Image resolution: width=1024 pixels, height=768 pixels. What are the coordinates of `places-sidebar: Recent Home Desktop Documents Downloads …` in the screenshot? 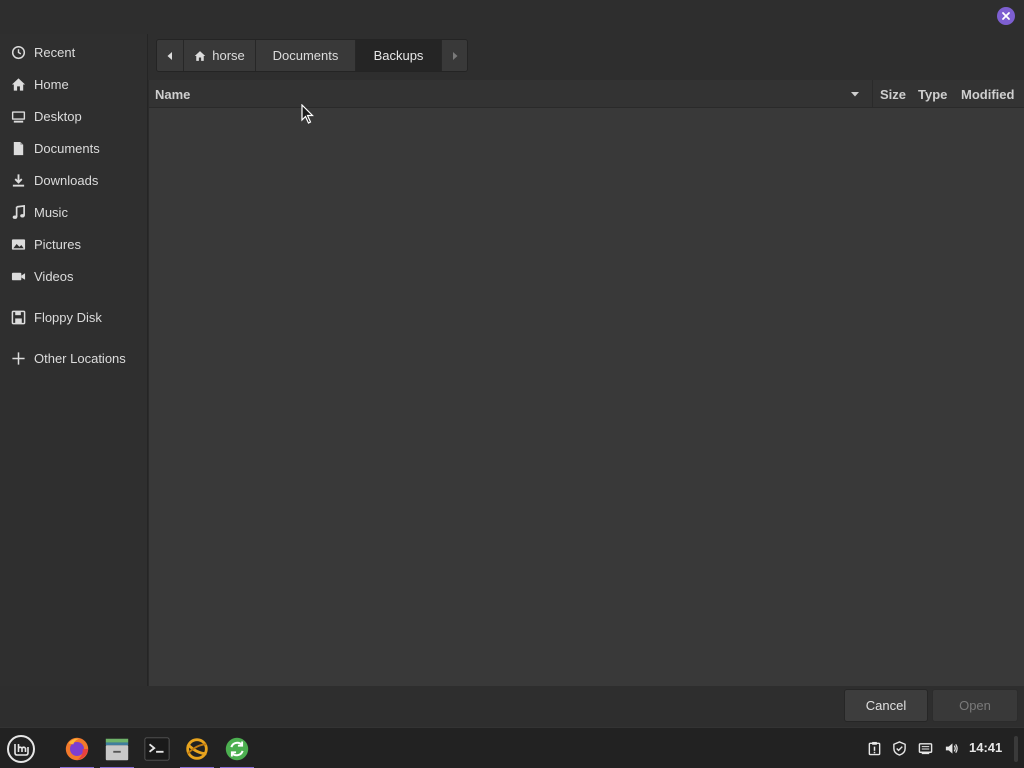 It's located at (74, 360).